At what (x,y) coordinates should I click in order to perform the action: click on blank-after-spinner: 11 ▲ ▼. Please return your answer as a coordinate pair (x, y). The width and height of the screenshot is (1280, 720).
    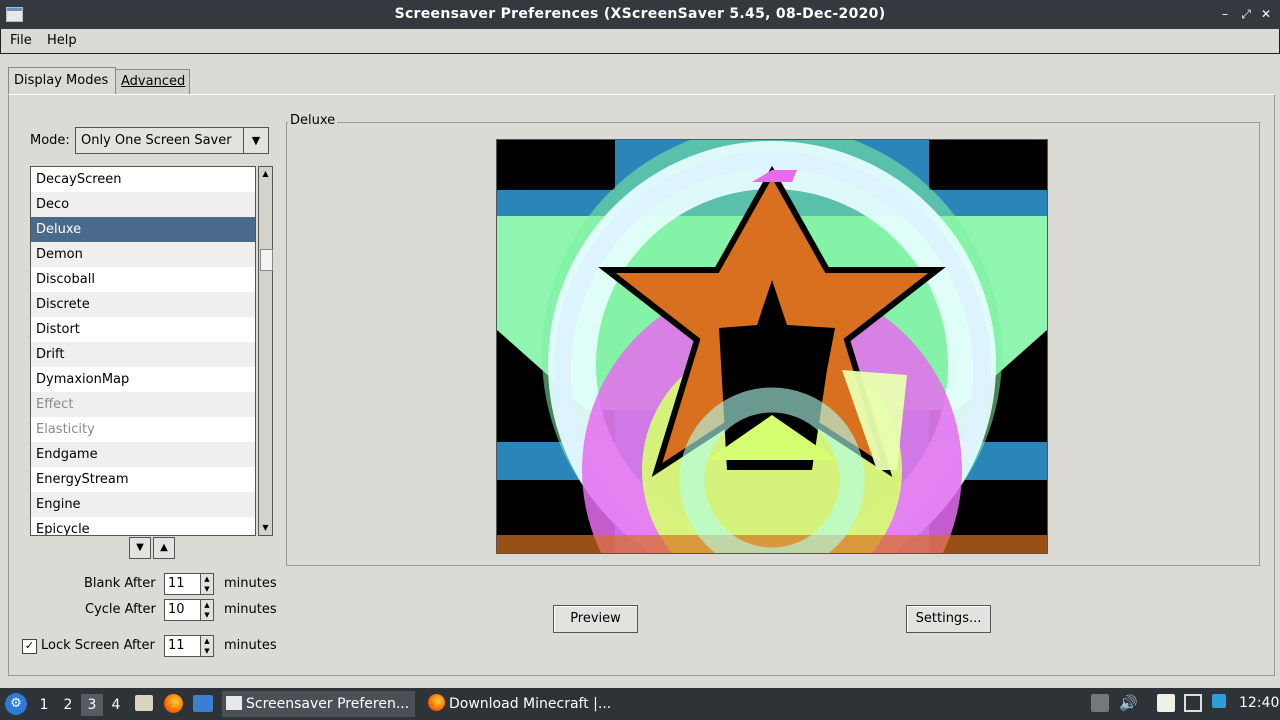
    Looking at the image, I should click on (189, 584).